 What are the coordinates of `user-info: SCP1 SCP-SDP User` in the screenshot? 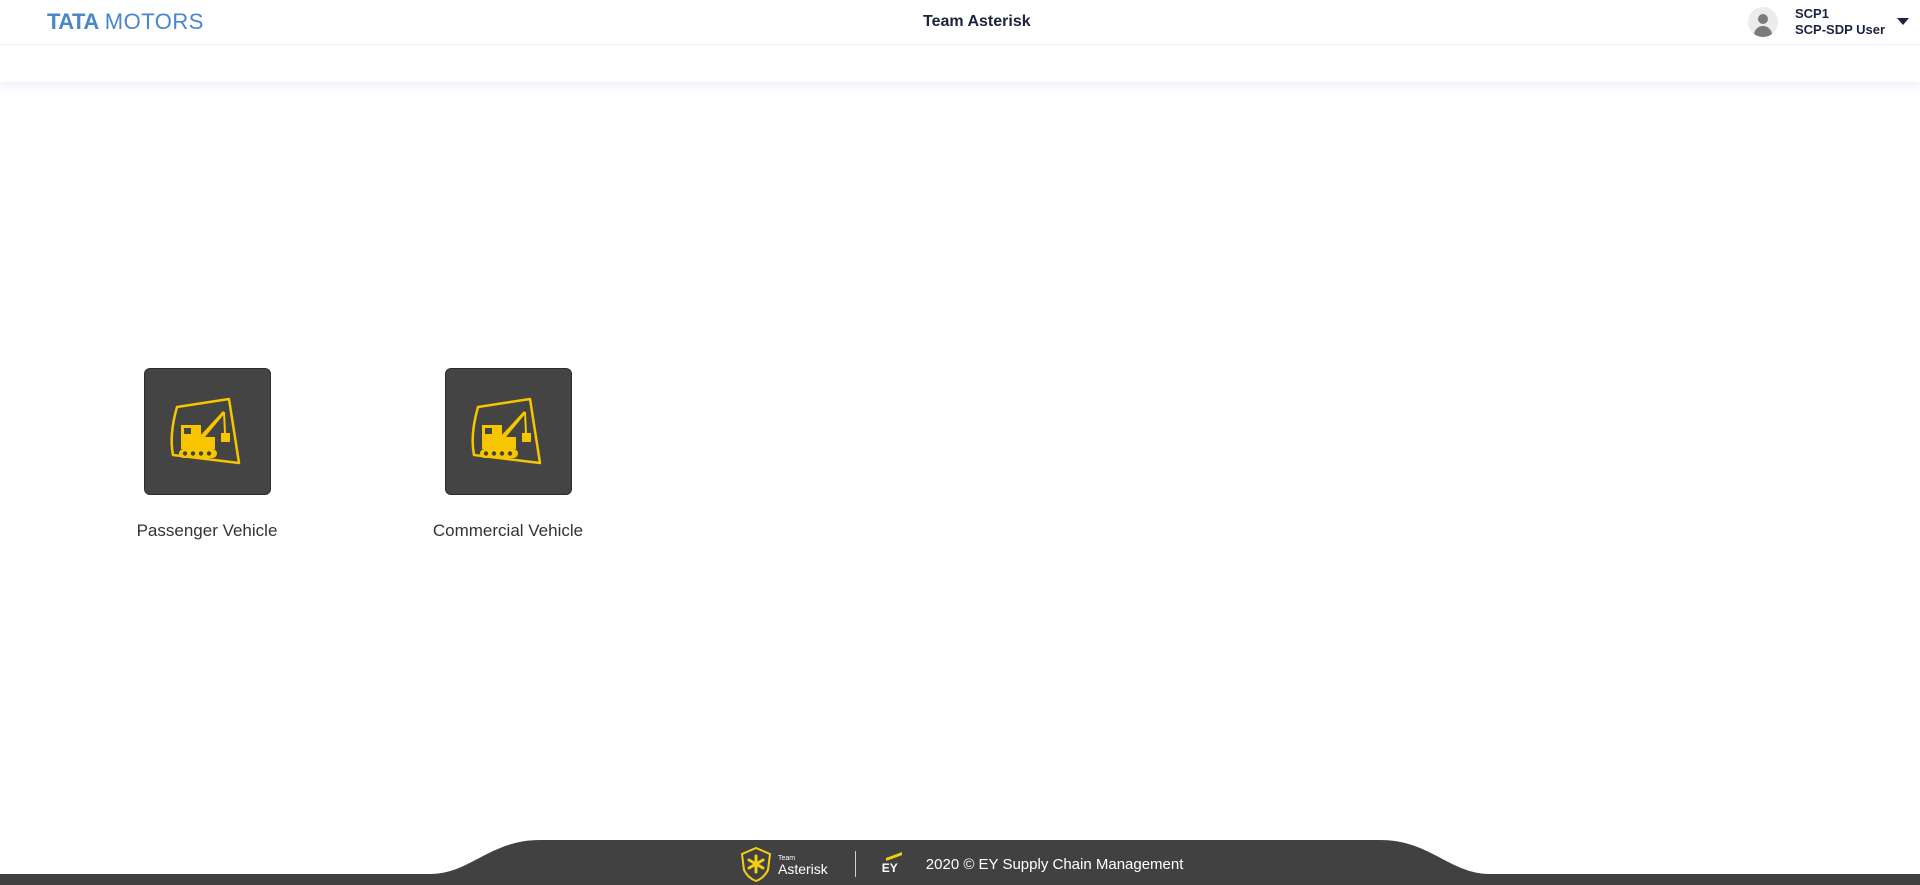 It's located at (1840, 22).